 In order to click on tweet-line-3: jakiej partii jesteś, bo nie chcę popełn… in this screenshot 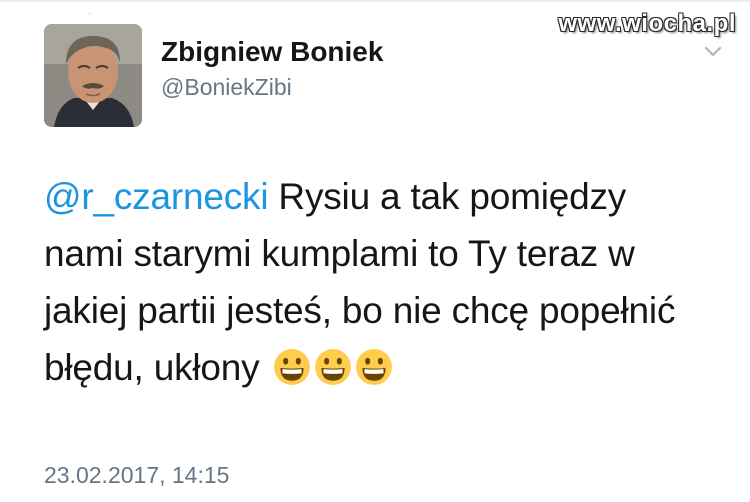, I will do `click(360, 310)`.